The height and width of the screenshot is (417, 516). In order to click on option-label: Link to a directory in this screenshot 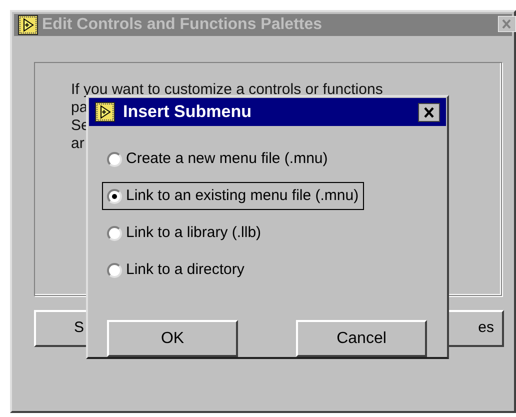, I will do `click(185, 270)`.